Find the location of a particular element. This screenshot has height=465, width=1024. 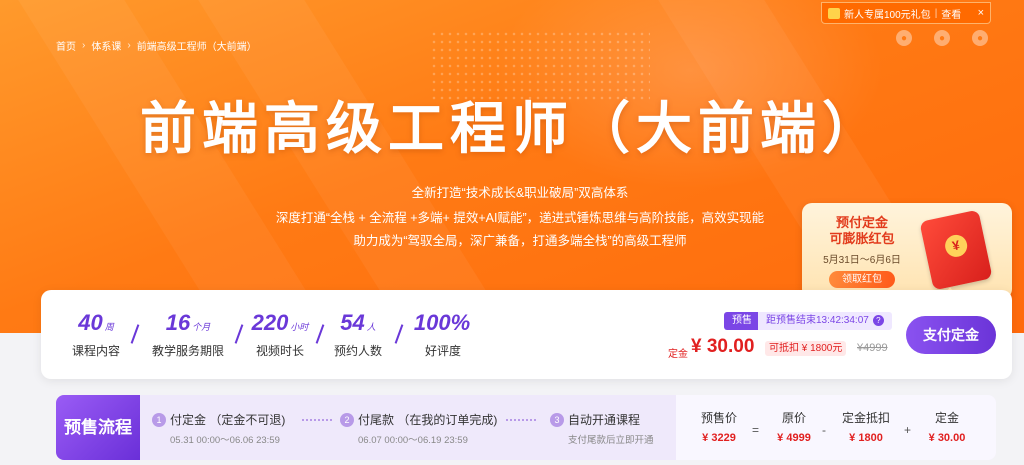

promo-text: 新人专属100元礼包 is located at coordinates (887, 15).